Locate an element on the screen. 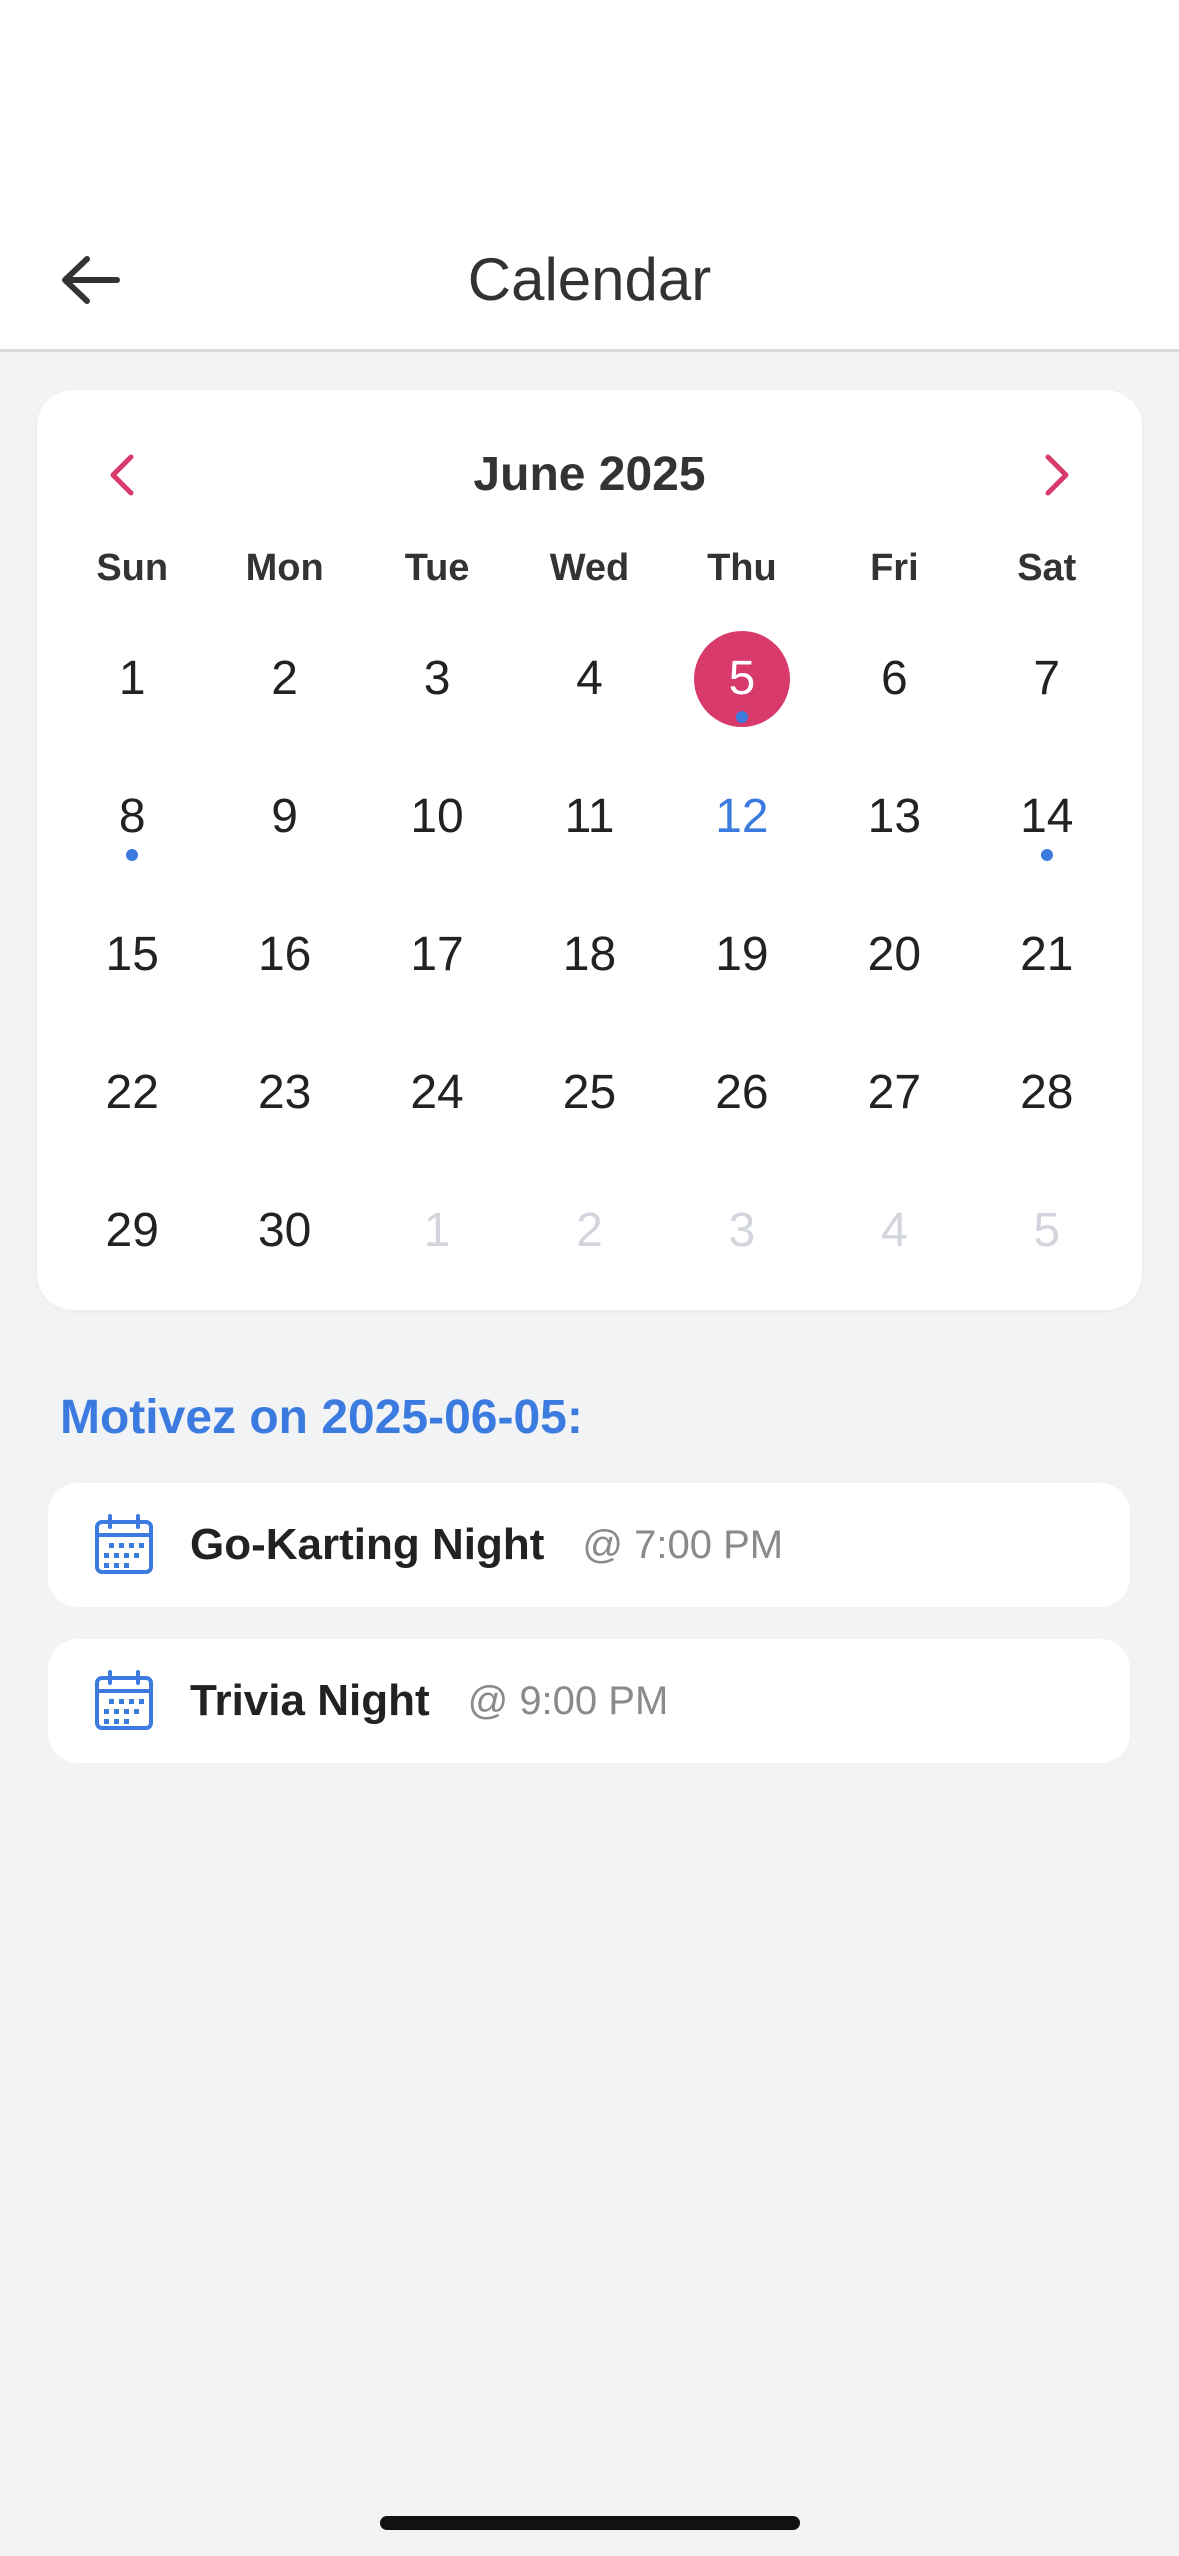 The width and height of the screenshot is (1179, 2556). event-time: @ 9:00 PM is located at coordinates (568, 1700).